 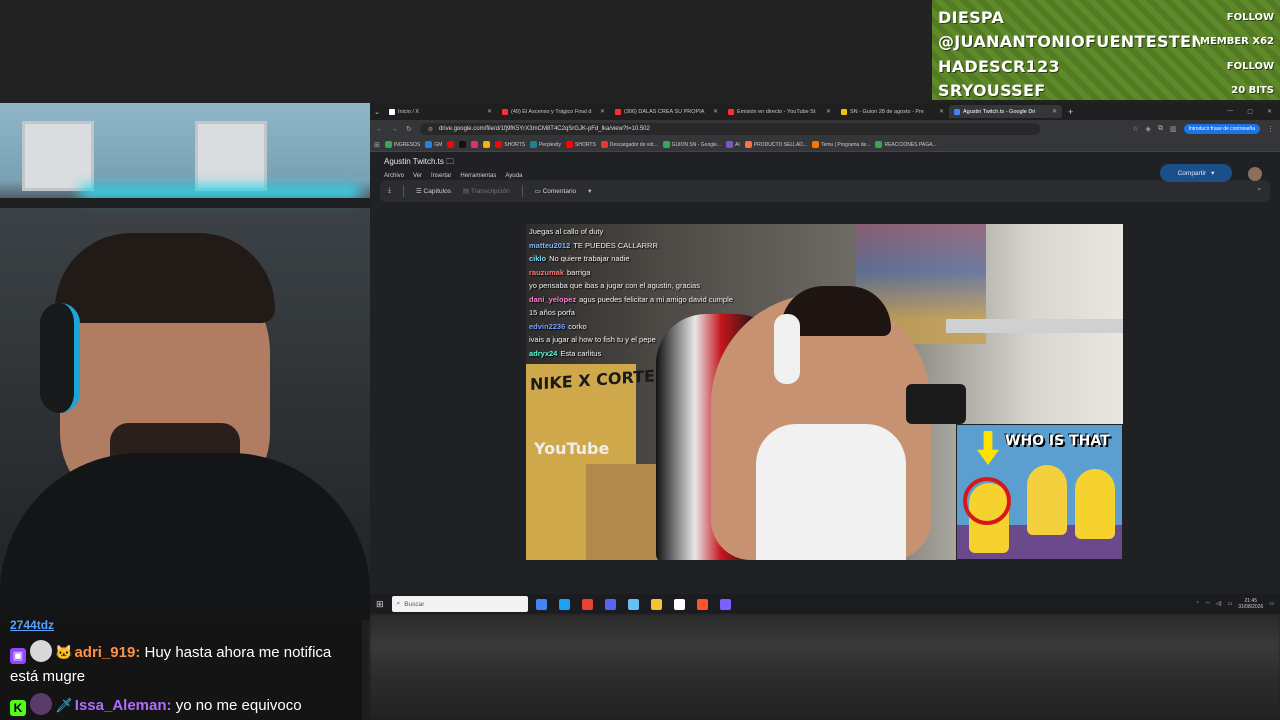 What do you see at coordinates (377, 112) in the screenshot?
I see `tab-search-icon: ⌄` at bounding box center [377, 112].